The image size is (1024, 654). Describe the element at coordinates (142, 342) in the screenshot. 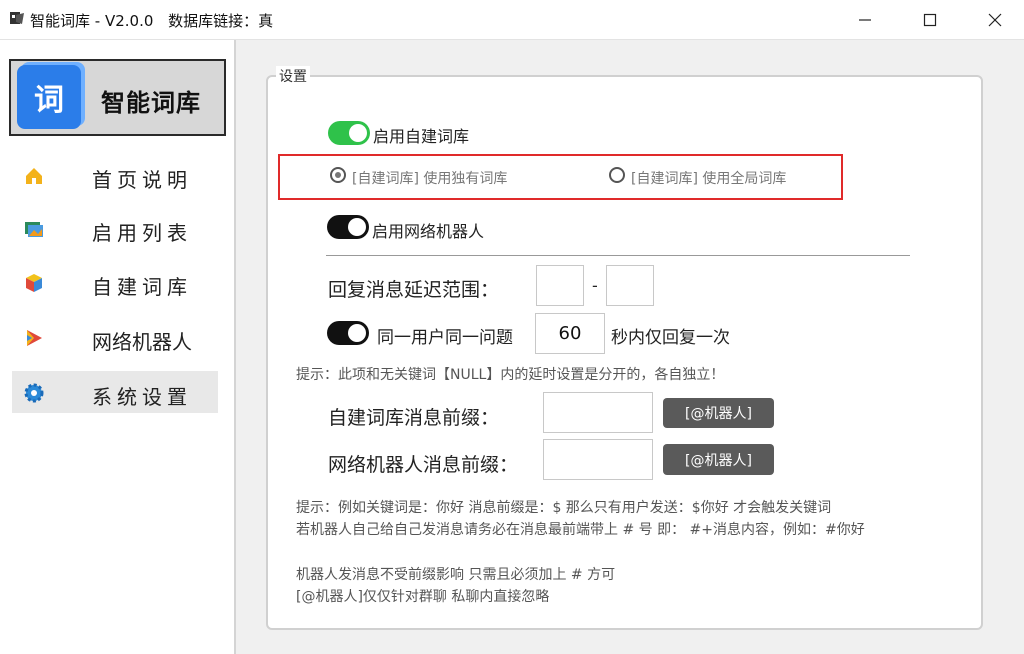

I see `sidebar-item-label: 网络机器人` at that location.